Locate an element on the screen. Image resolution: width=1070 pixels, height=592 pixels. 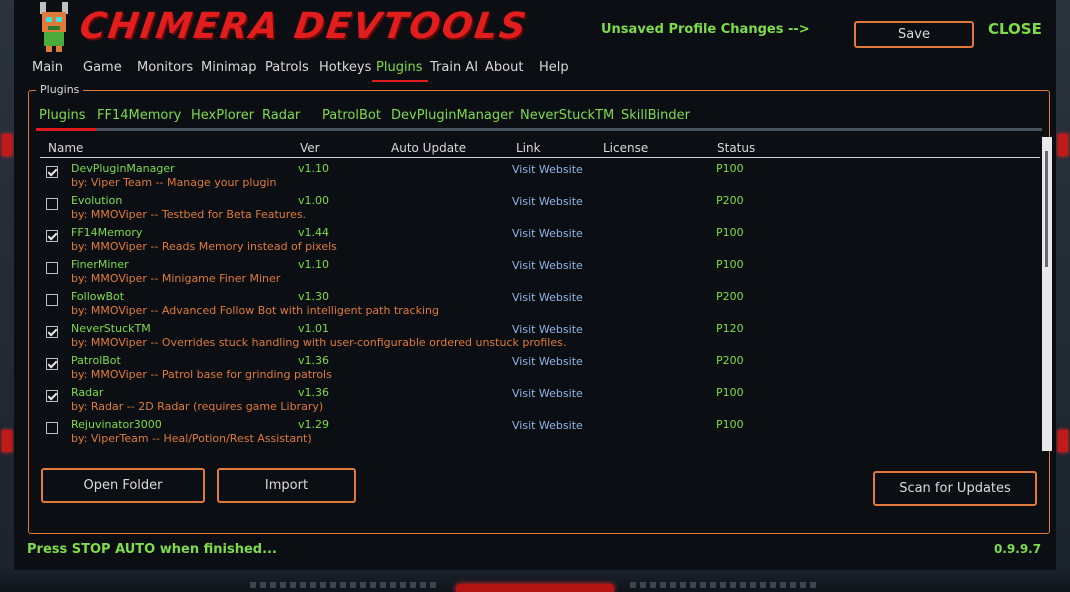
plugin-description: by: Viper Team -- Manage your plugin is located at coordinates (174, 182).